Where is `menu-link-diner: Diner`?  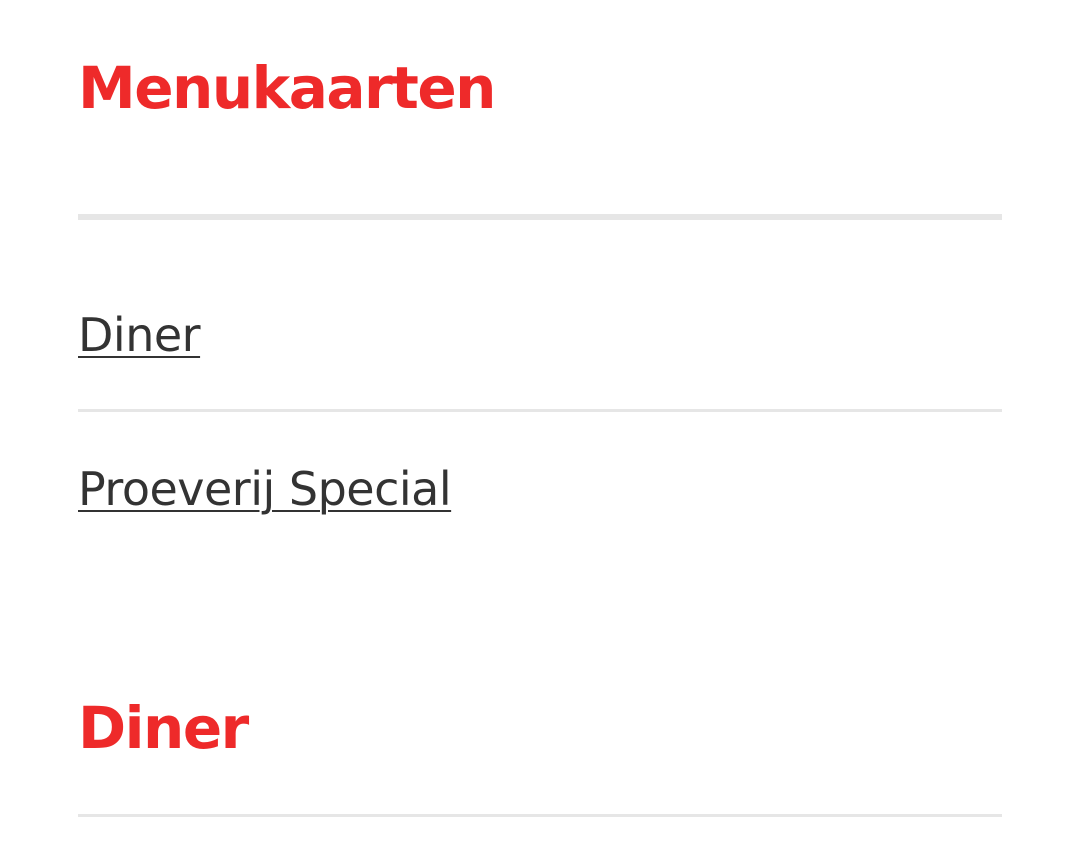 menu-link-diner: Diner is located at coordinates (139, 335).